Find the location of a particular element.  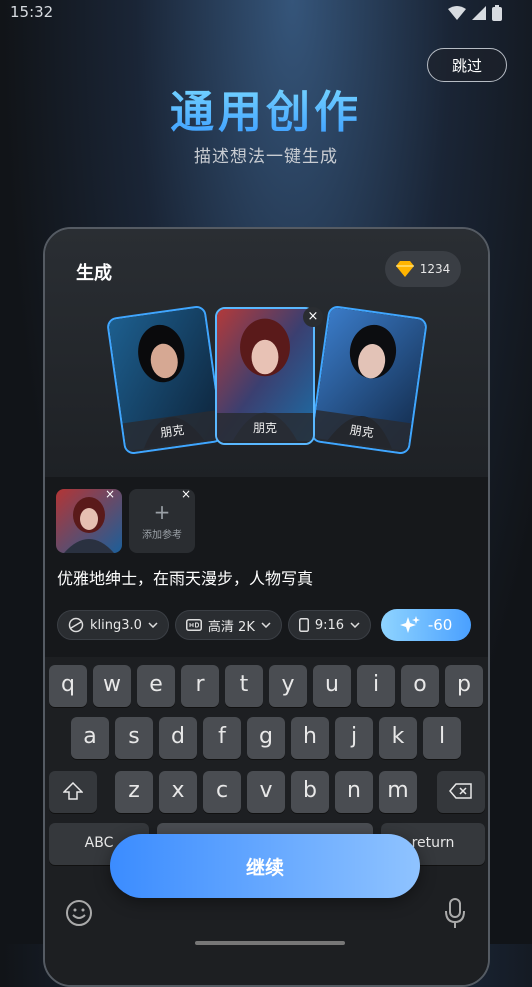

emoji-icon is located at coordinates (79, 913).